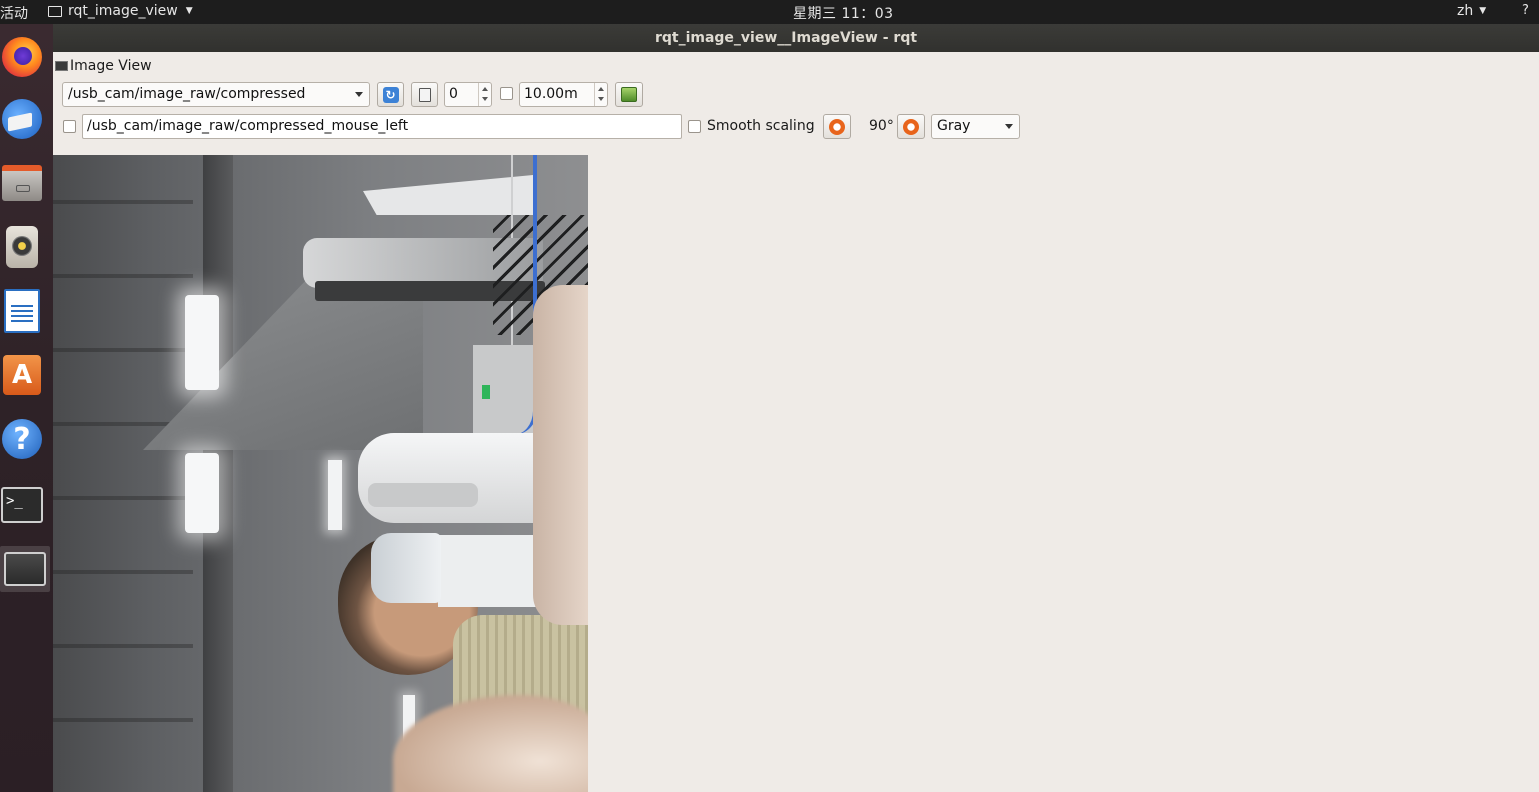  I want to click on image-kettle-handle, so click(423, 495).